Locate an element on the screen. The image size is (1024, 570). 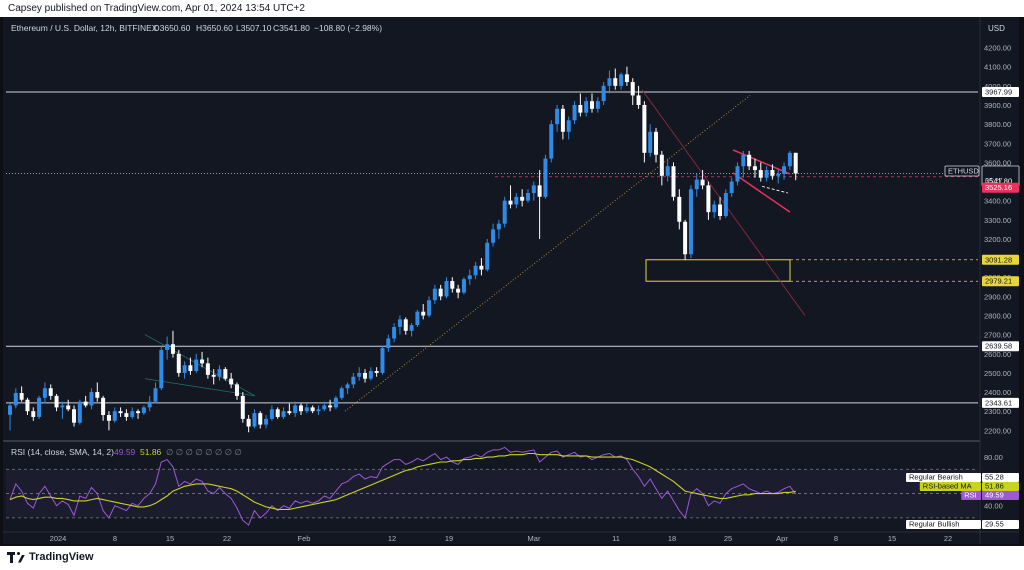
price-tick-label: 3700.00 is located at coordinates (997, 143).